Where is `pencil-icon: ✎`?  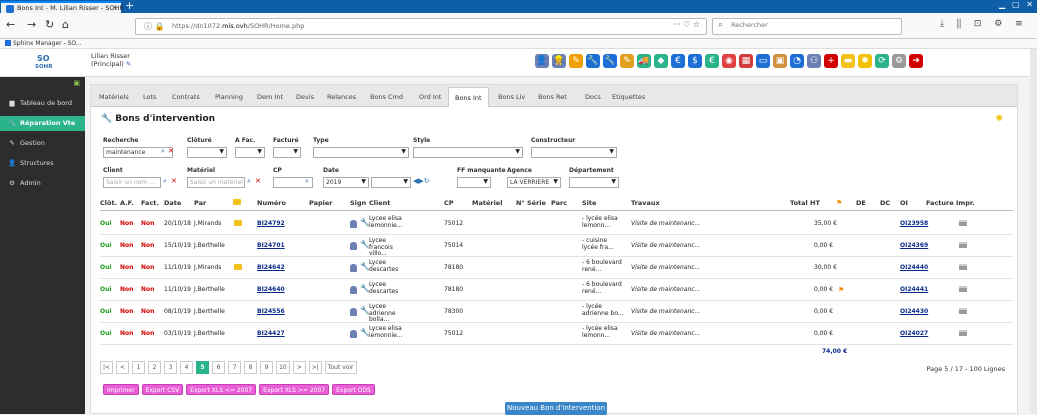 pencil-icon: ✎ is located at coordinates (576, 61).